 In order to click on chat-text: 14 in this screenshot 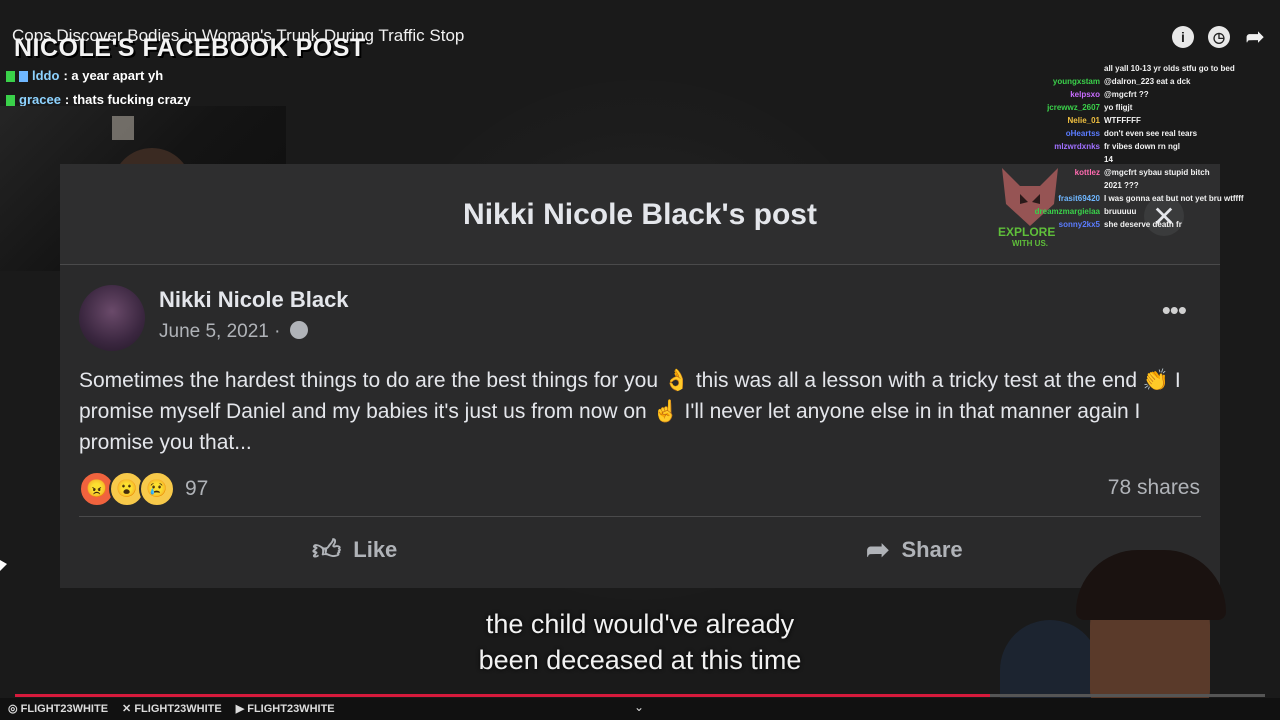, I will do `click(1108, 159)`.